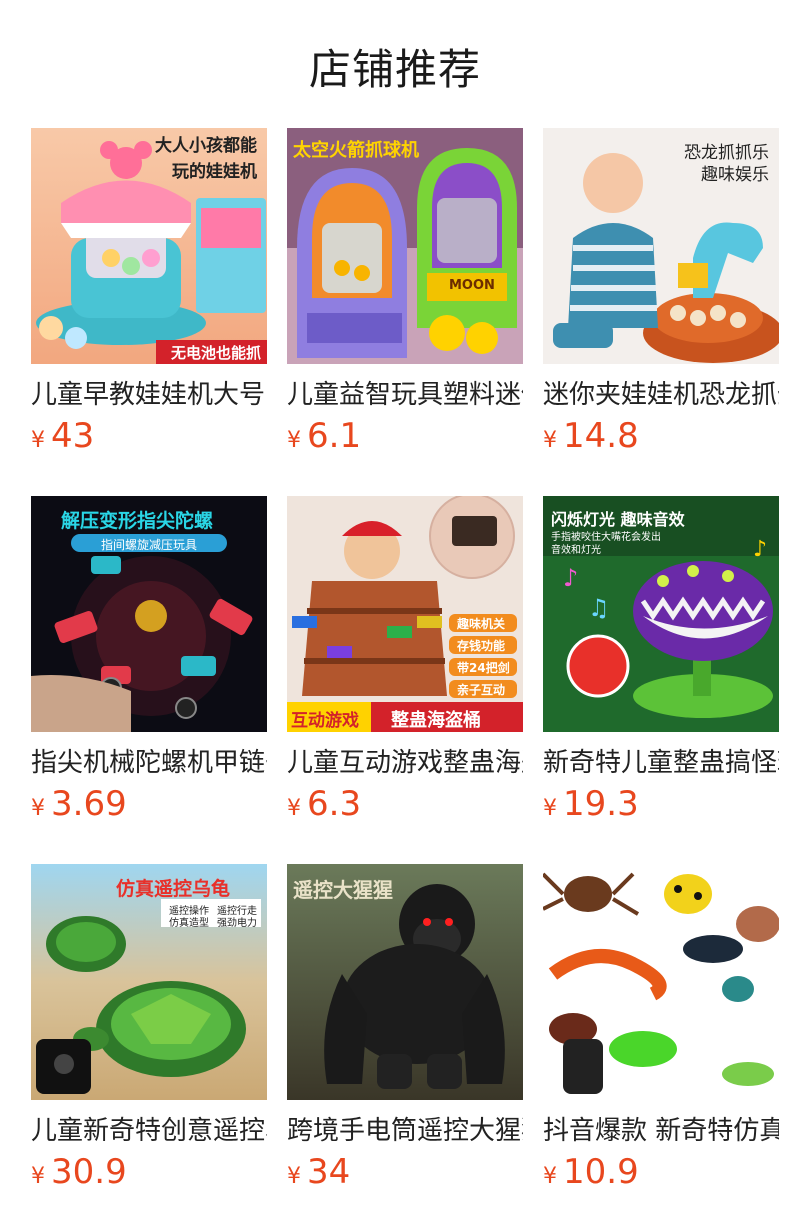 This screenshot has width=790, height=1232. What do you see at coordinates (89, 1172) in the screenshot?
I see `price-value: 30.9` at bounding box center [89, 1172].